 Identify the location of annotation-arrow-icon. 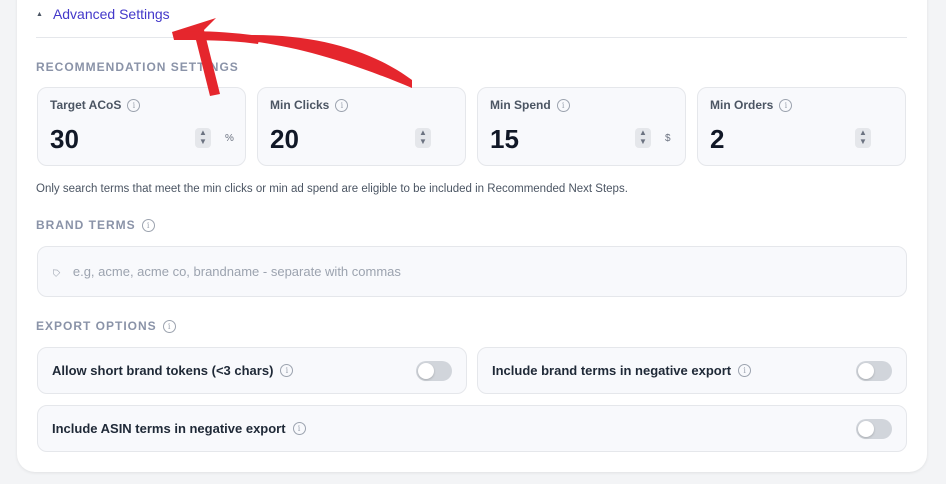
(292, 57).